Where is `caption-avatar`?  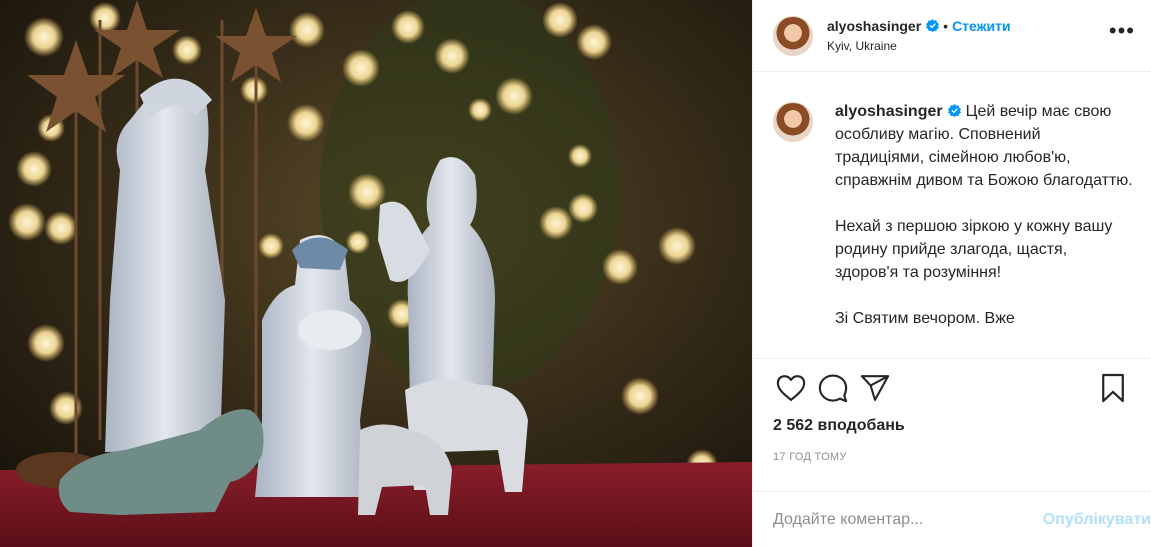 caption-avatar is located at coordinates (793, 122).